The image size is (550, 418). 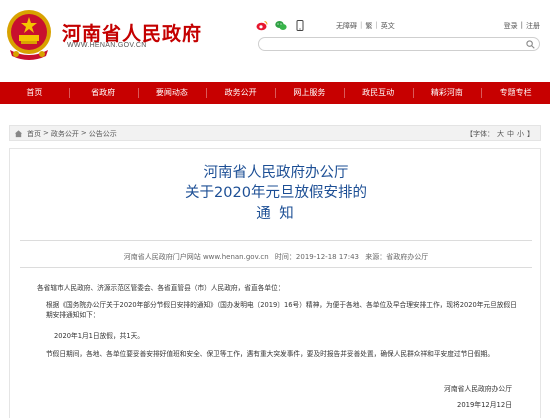 I want to click on article-title-line2: 关于2020年元旦放假安排的, so click(x=276, y=193).